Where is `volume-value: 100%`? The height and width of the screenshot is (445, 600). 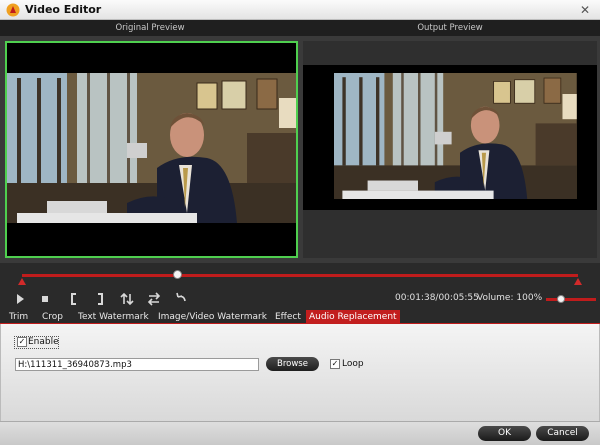
volume-value: 100% is located at coordinates (529, 298).